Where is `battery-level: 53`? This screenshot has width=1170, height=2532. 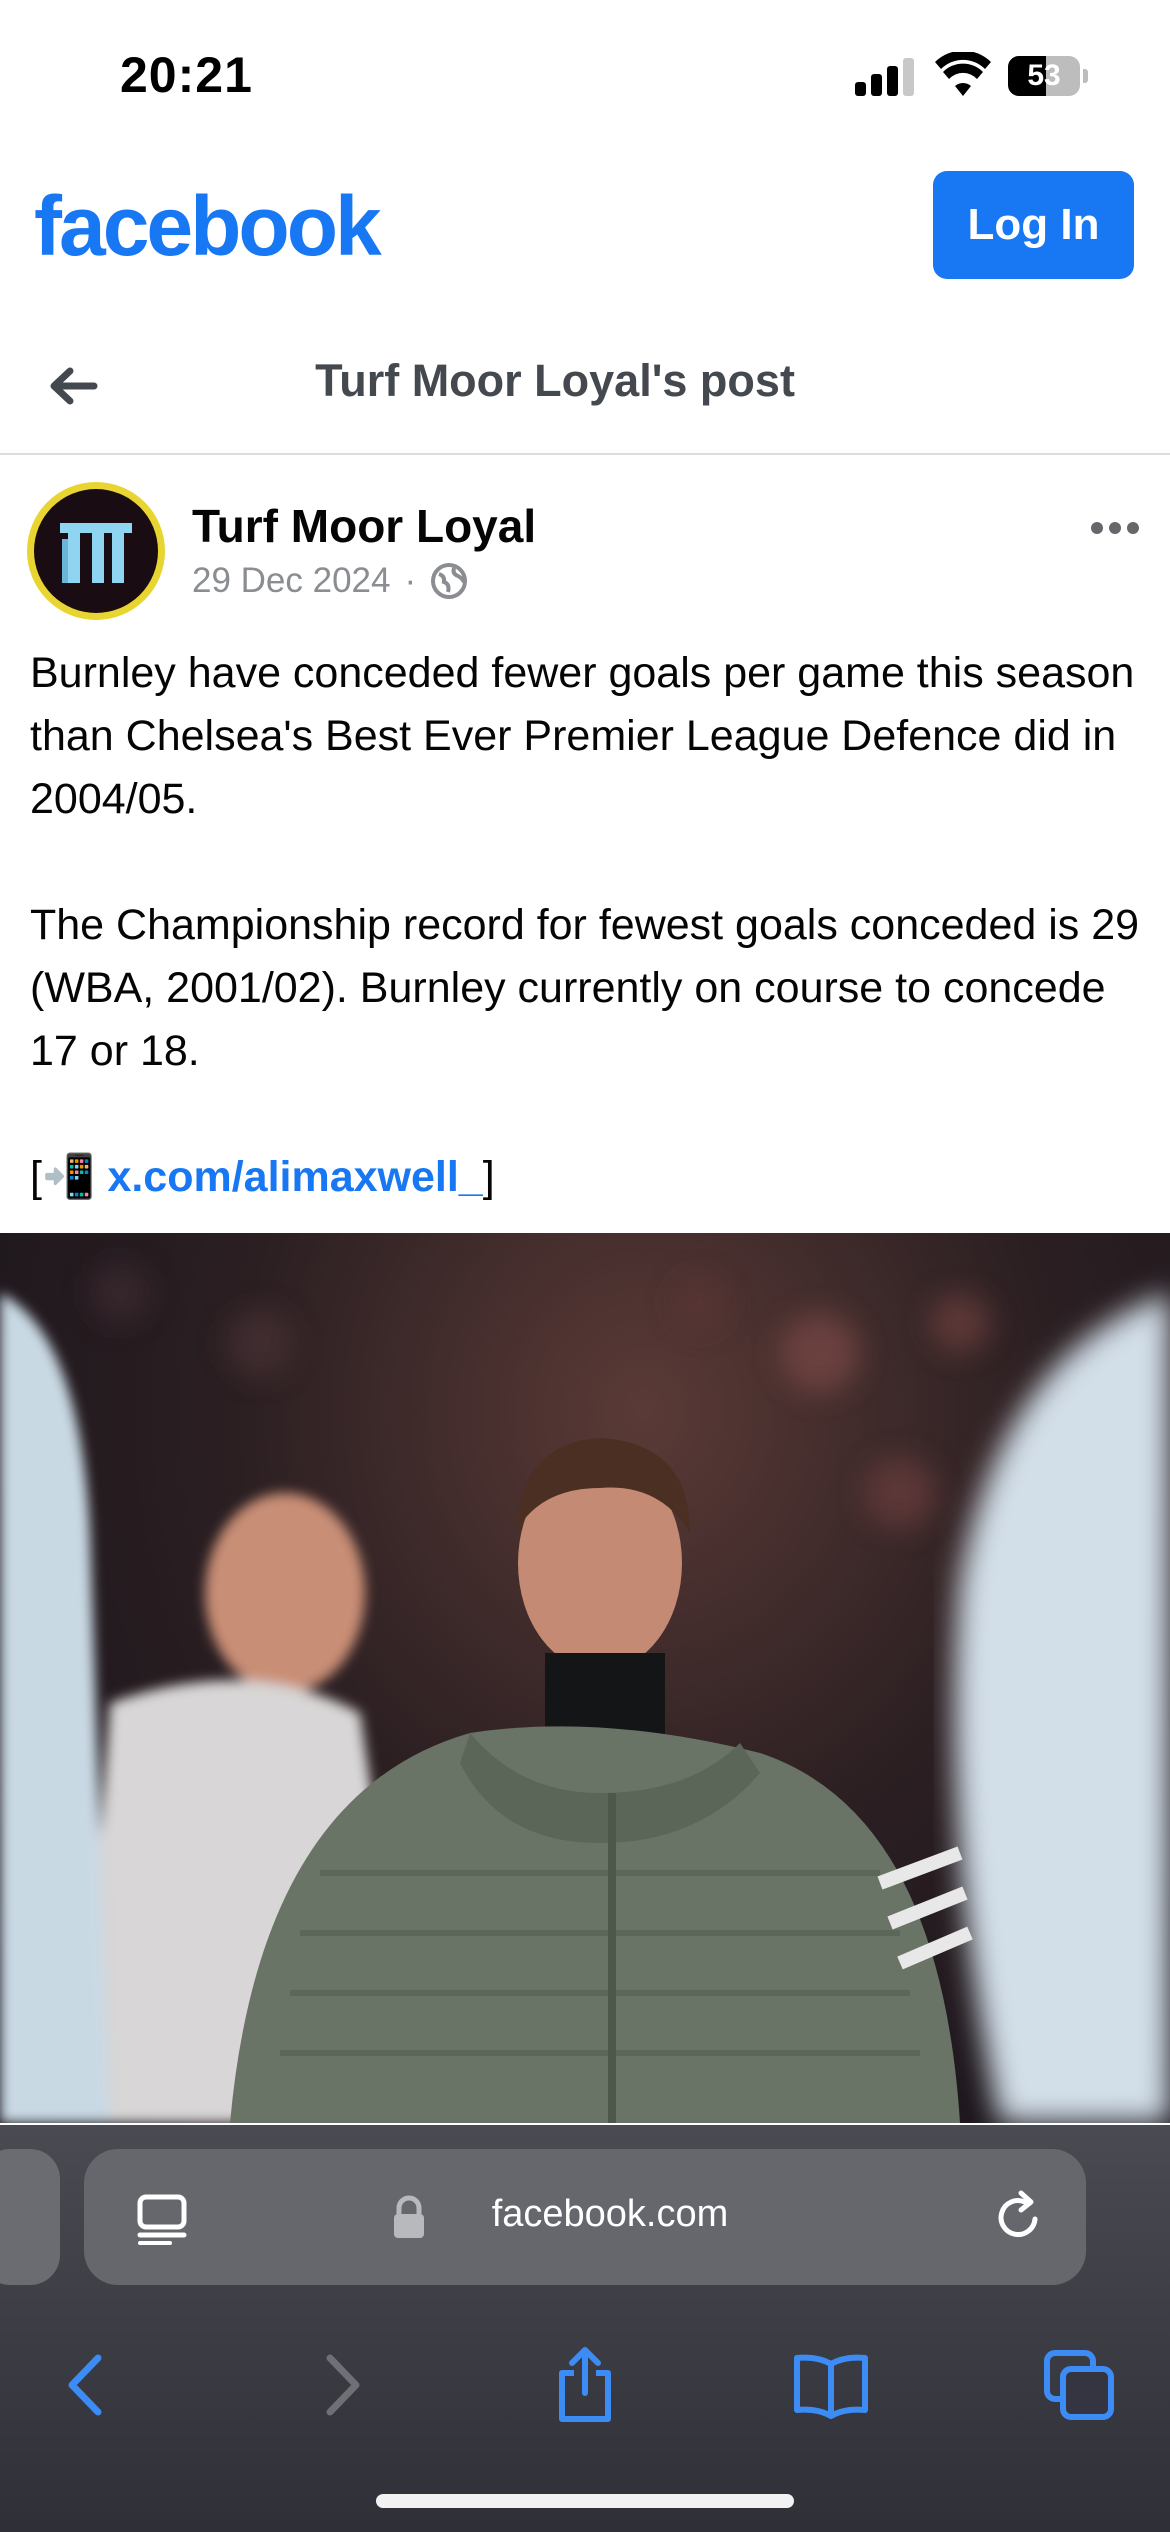
battery-level: 53 is located at coordinates (1044, 75).